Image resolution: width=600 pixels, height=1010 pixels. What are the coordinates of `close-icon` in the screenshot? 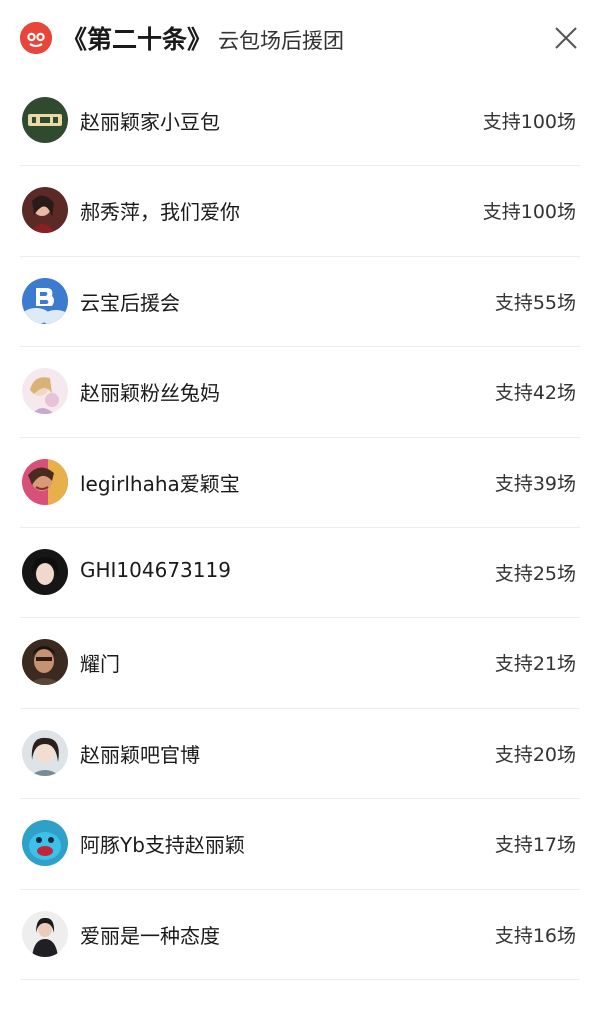 It's located at (566, 38).